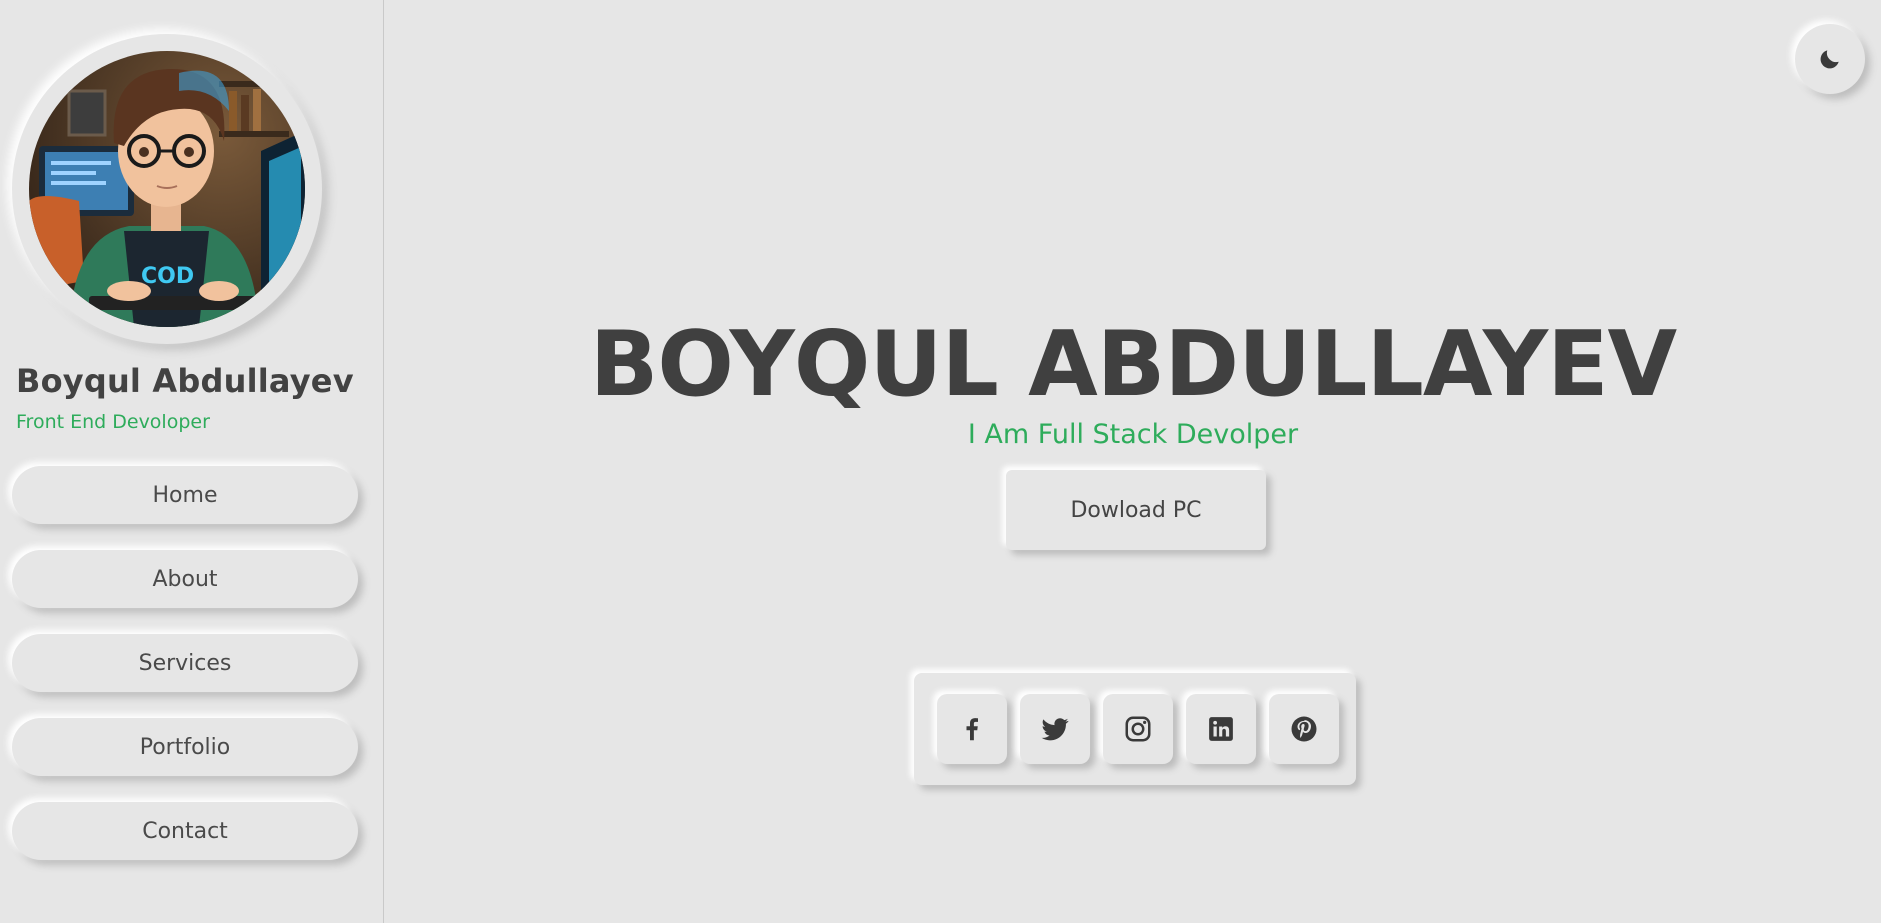 This screenshot has width=1881, height=923. I want to click on download-button: Dowload PC, so click(1136, 510).